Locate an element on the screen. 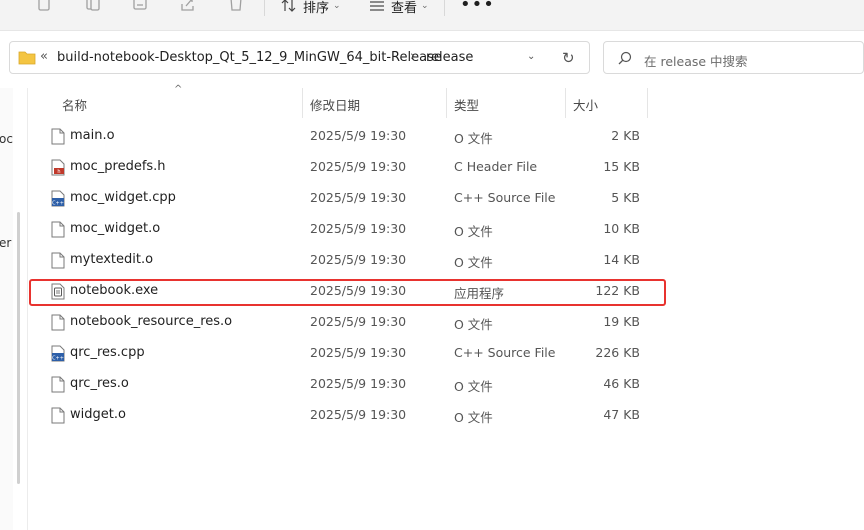 Image resolution: width=864 pixels, height=530 pixels. navigation-pane: oc er is located at coordinates (6, 309).